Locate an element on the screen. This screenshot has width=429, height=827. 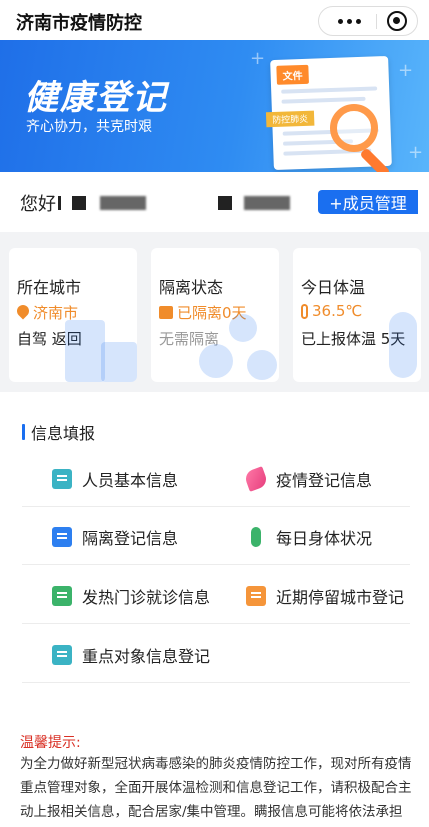
capsule-divider is located at coordinates (376, 21).